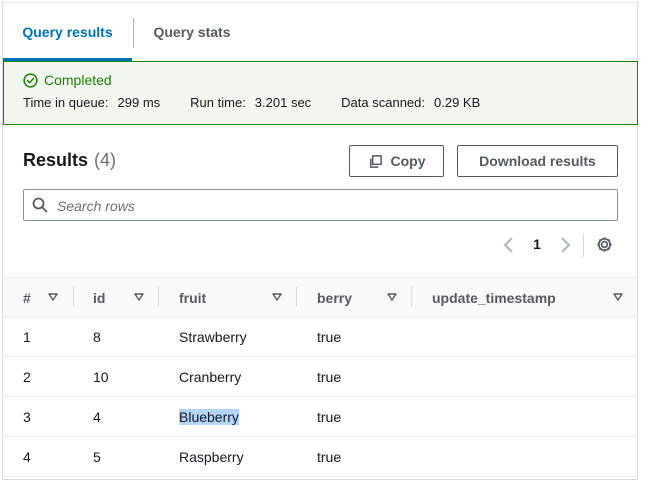  What do you see at coordinates (97, 457) in the screenshot?
I see `cell-id: 5` at bounding box center [97, 457].